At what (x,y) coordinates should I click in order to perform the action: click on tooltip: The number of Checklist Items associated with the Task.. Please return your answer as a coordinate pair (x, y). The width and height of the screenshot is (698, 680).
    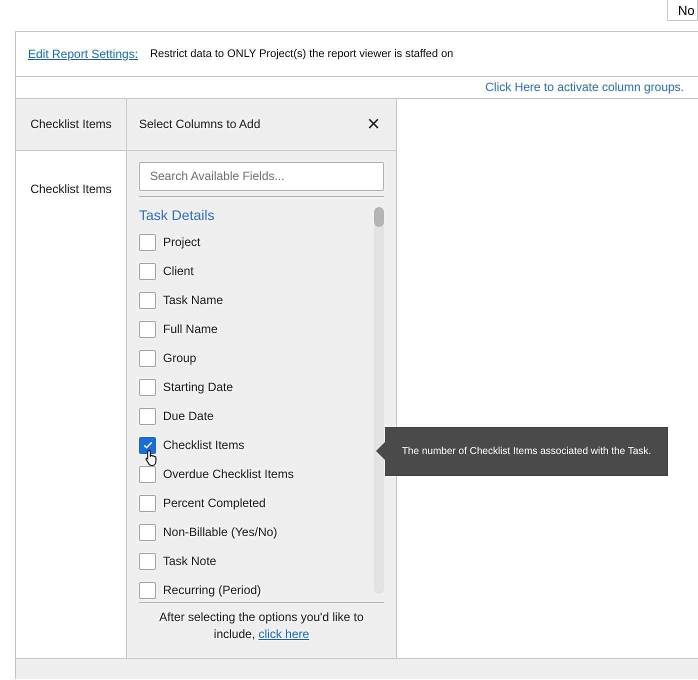
    Looking at the image, I should click on (522, 451).